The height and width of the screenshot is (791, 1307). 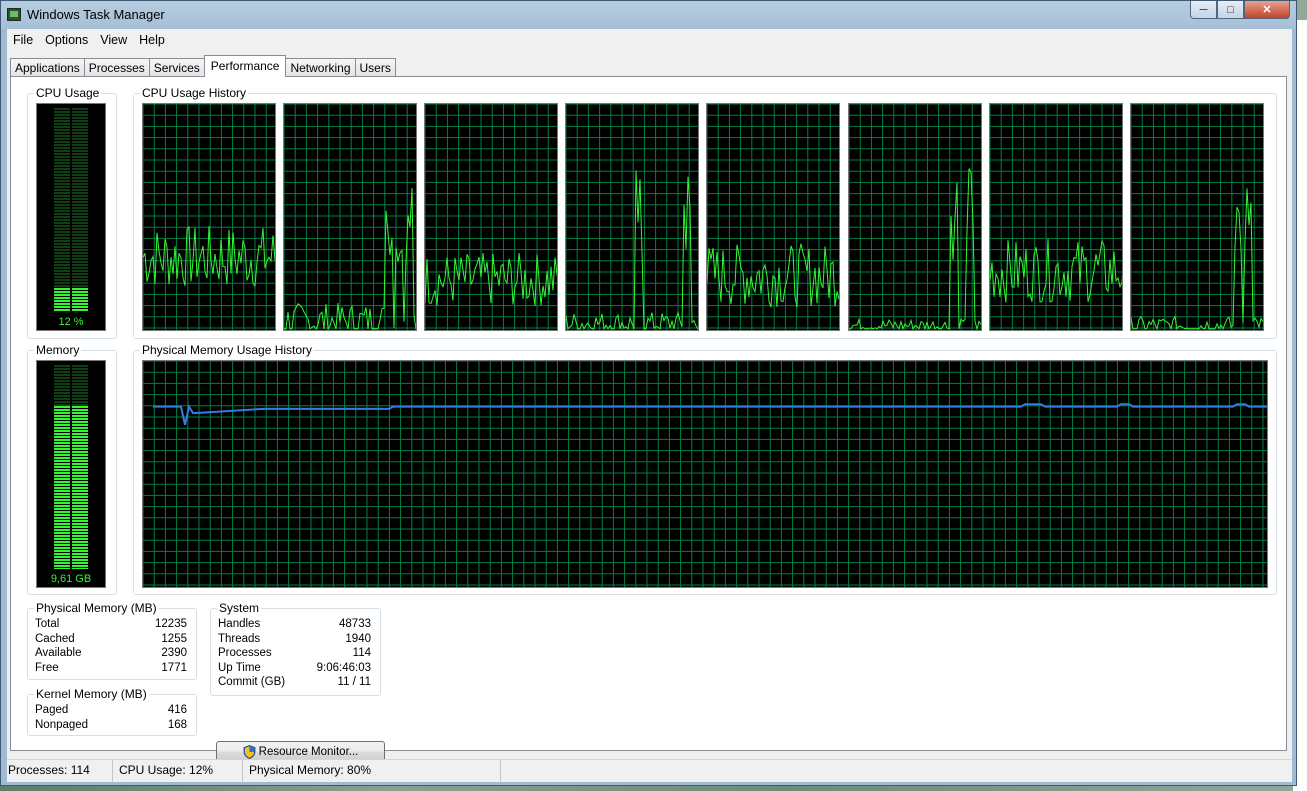 What do you see at coordinates (194, 93) in the screenshot?
I see `cpu-history-label: CPU Usage History` at bounding box center [194, 93].